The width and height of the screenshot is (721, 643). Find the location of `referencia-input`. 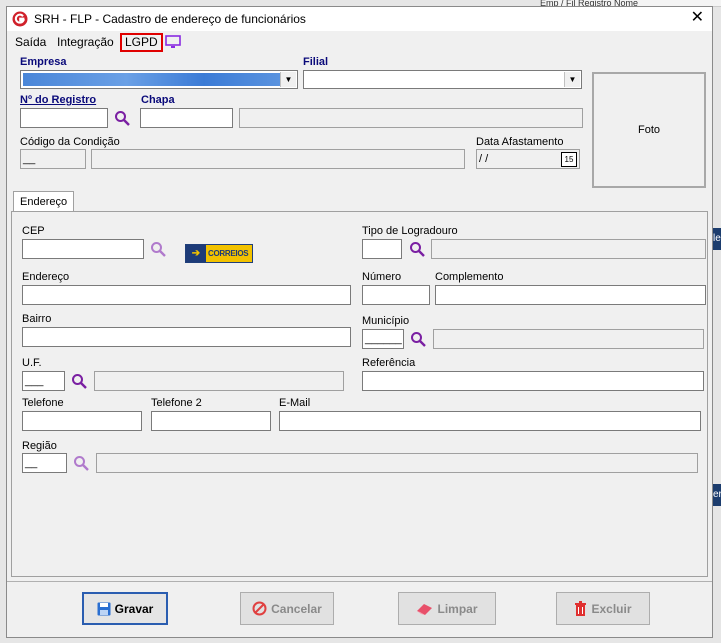

referencia-input is located at coordinates (533, 381).